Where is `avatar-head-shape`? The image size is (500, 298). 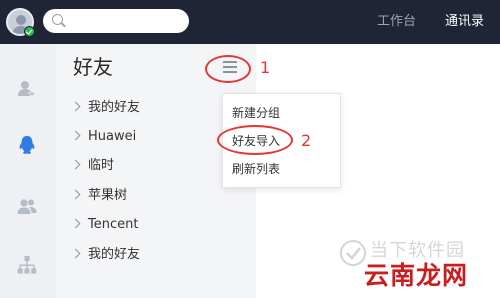
avatar-head-shape is located at coordinates (21, 20).